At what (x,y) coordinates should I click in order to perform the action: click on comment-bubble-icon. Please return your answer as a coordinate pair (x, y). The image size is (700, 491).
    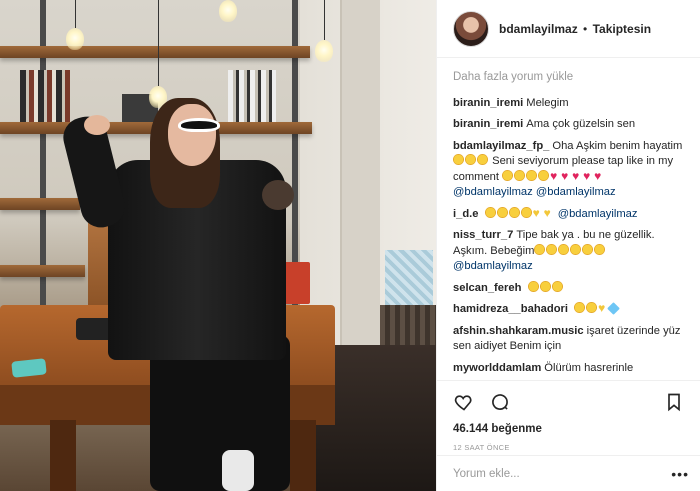
    Looking at the image, I should click on (500, 402).